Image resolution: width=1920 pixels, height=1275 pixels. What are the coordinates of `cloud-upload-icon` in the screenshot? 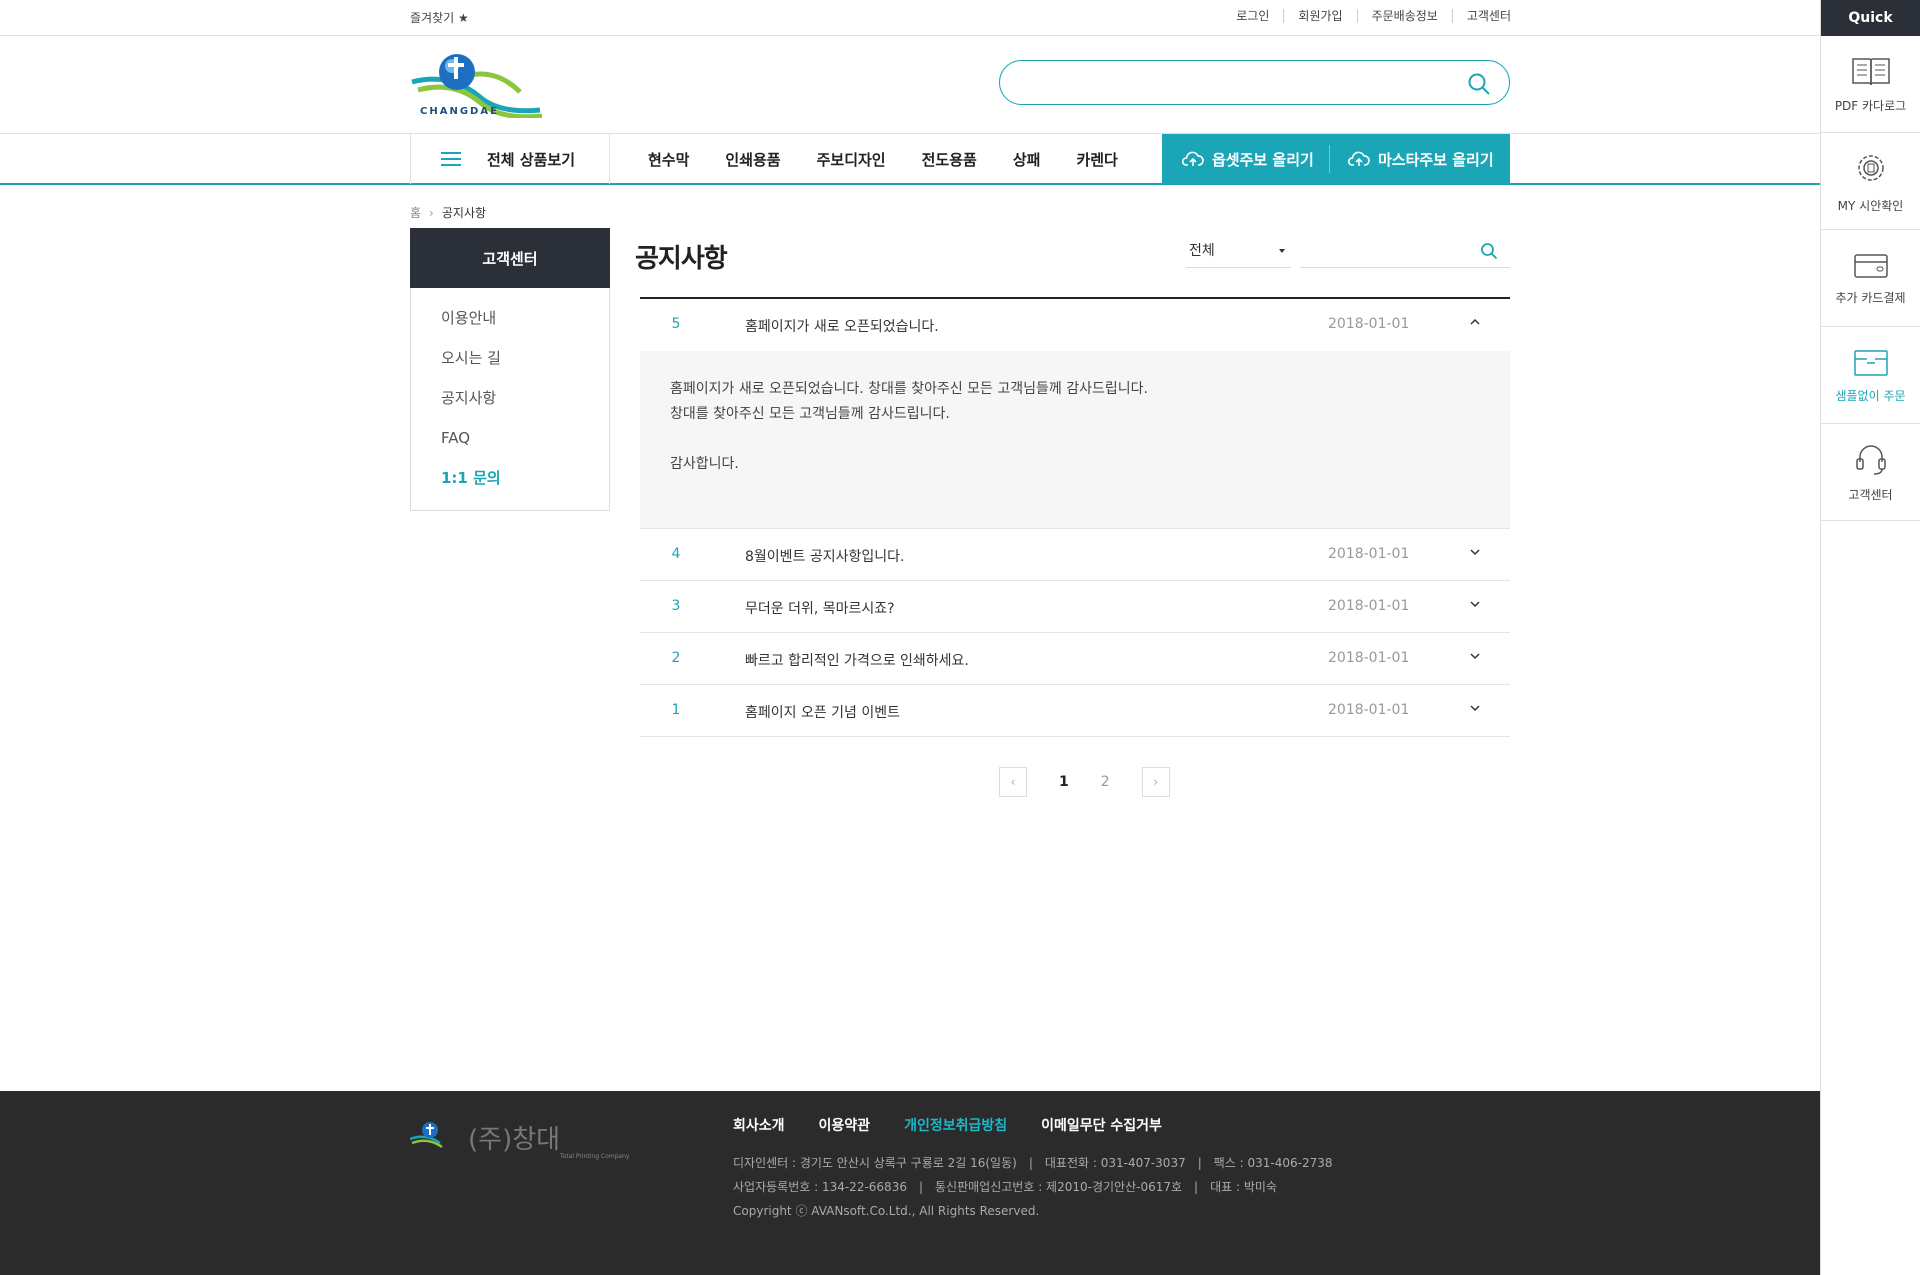 It's located at (1193, 158).